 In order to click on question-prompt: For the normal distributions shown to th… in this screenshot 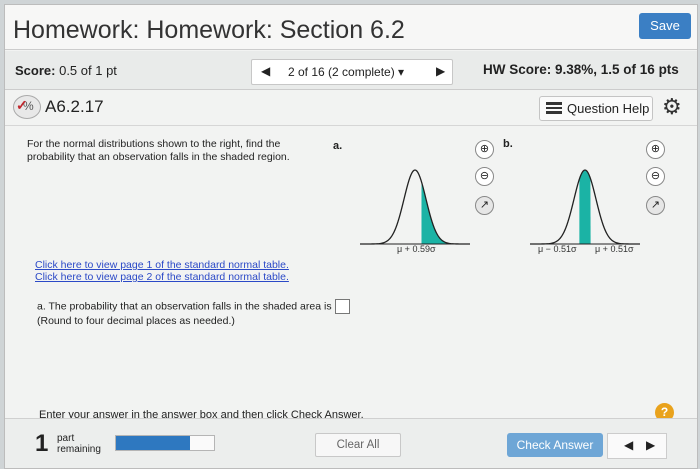, I will do `click(158, 150)`.